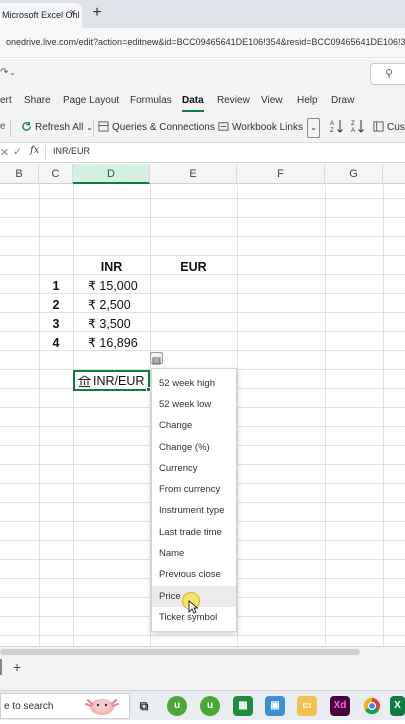 This screenshot has height=724, width=405. What do you see at coordinates (3, 126) in the screenshot?
I see `ribbon-fragment: e` at bounding box center [3, 126].